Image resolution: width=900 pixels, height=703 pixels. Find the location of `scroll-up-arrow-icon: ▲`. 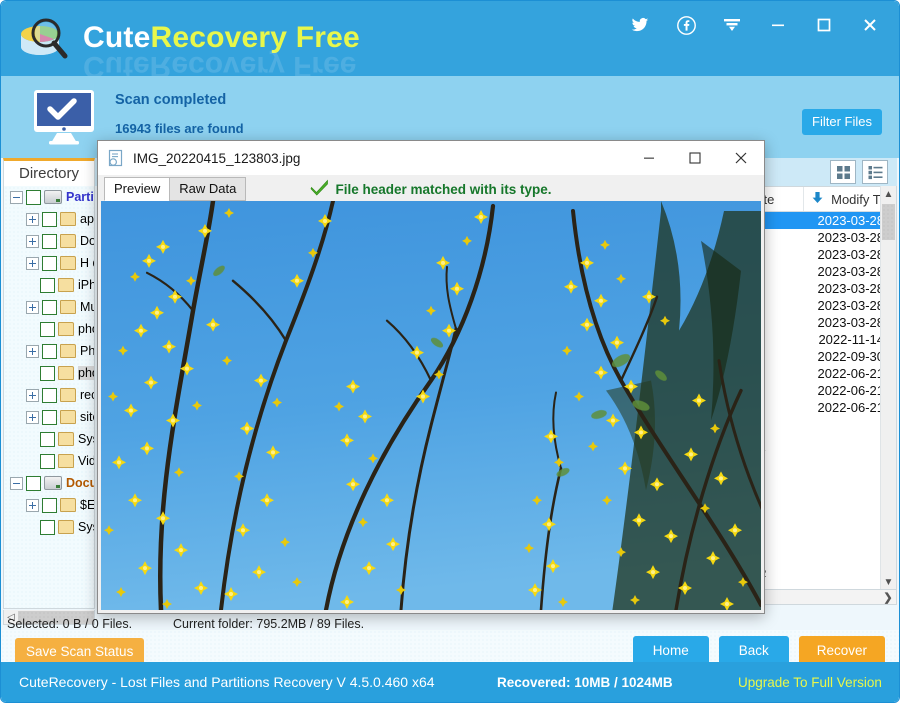

scroll-up-arrow-icon: ▲ is located at coordinates (888, 194).